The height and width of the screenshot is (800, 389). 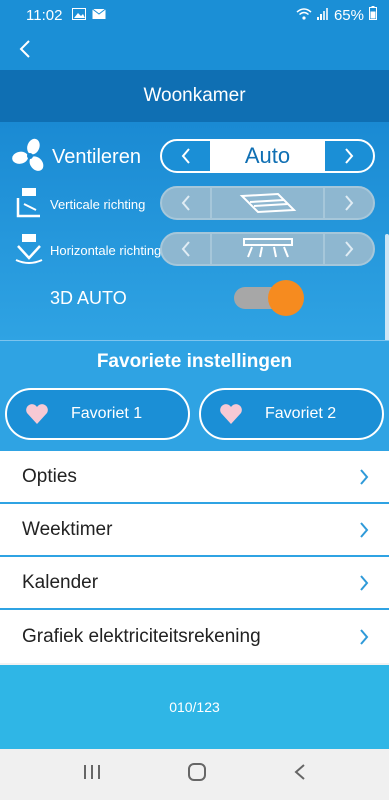 I want to click on signal-icon, so click(x=322, y=15).